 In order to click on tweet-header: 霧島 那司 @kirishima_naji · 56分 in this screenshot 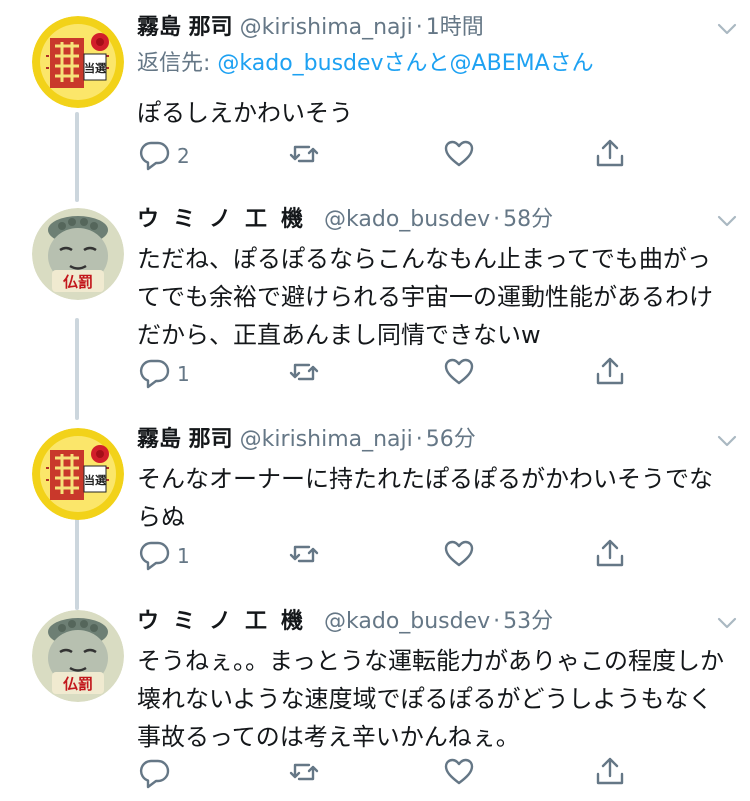, I will do `click(433, 440)`.